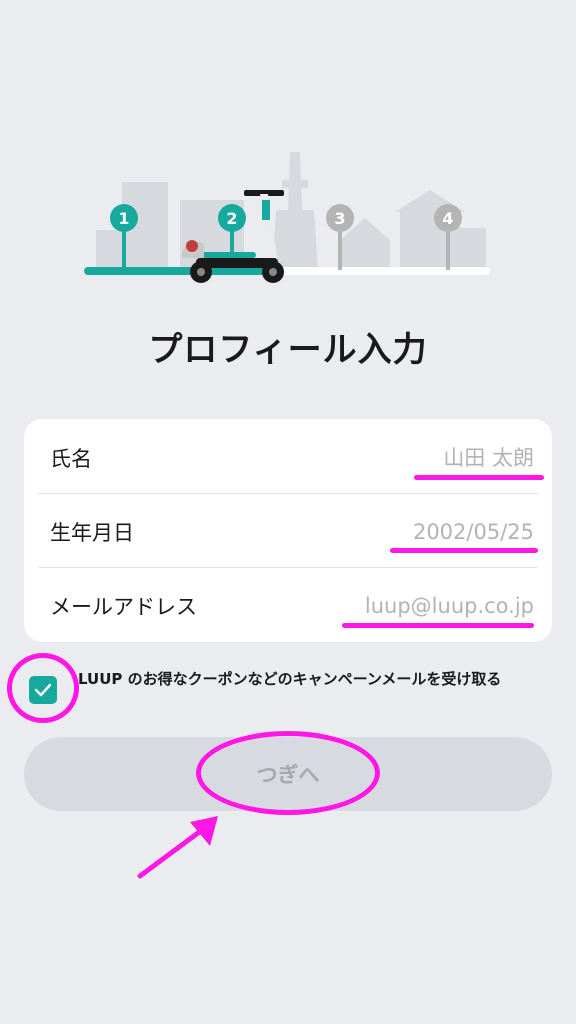 The height and width of the screenshot is (1024, 576). What do you see at coordinates (123, 607) in the screenshot?
I see `email-label: メールアドレス` at bounding box center [123, 607].